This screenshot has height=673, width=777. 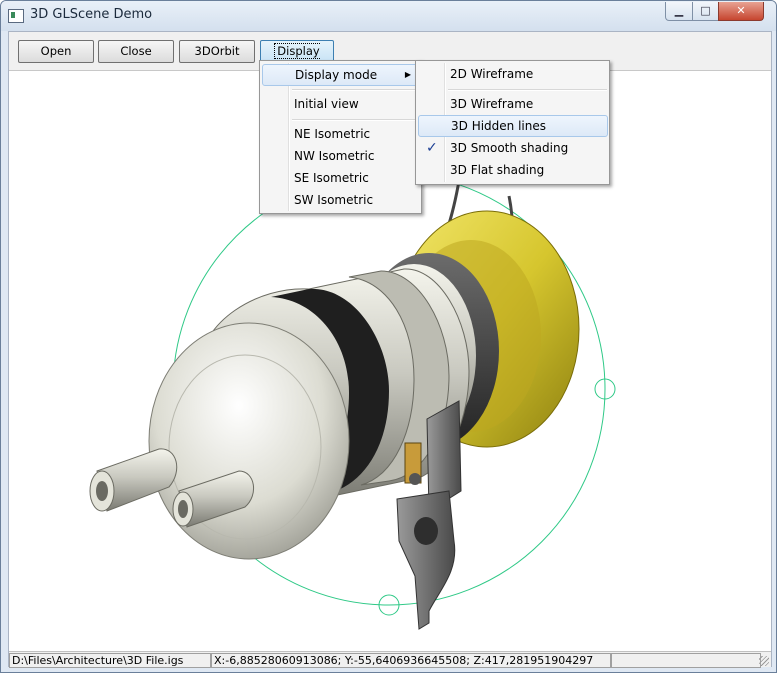 What do you see at coordinates (340, 104) in the screenshot?
I see `menu-item-initial-view: Initial view` at bounding box center [340, 104].